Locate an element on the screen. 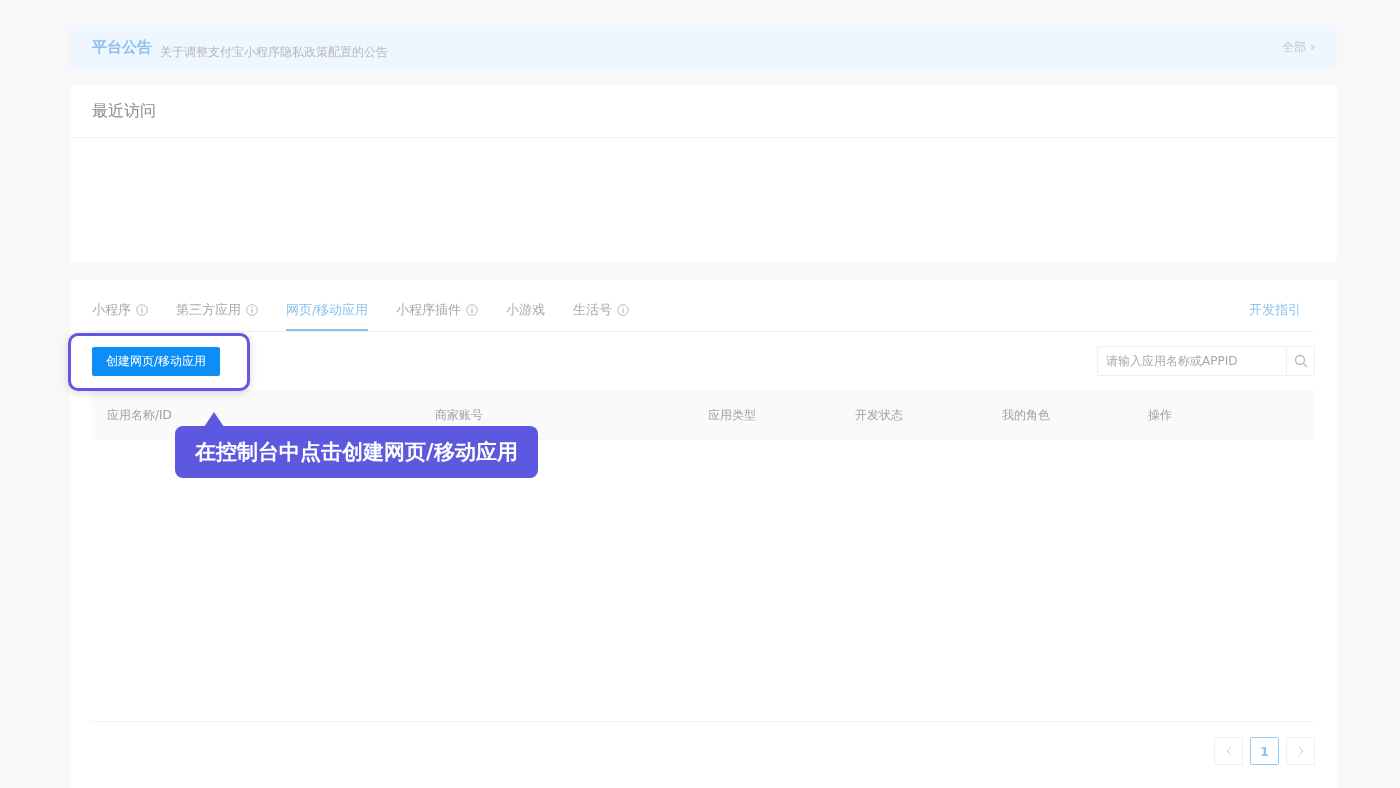 This screenshot has width=1400, height=788. announcement-label: 平台公告 is located at coordinates (122, 47).